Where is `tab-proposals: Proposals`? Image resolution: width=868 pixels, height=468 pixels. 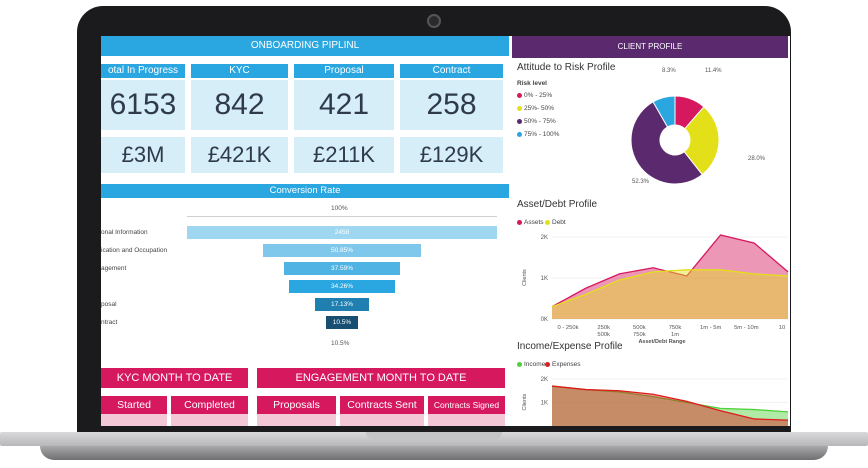
tab-proposals: Proposals is located at coordinates (296, 405).